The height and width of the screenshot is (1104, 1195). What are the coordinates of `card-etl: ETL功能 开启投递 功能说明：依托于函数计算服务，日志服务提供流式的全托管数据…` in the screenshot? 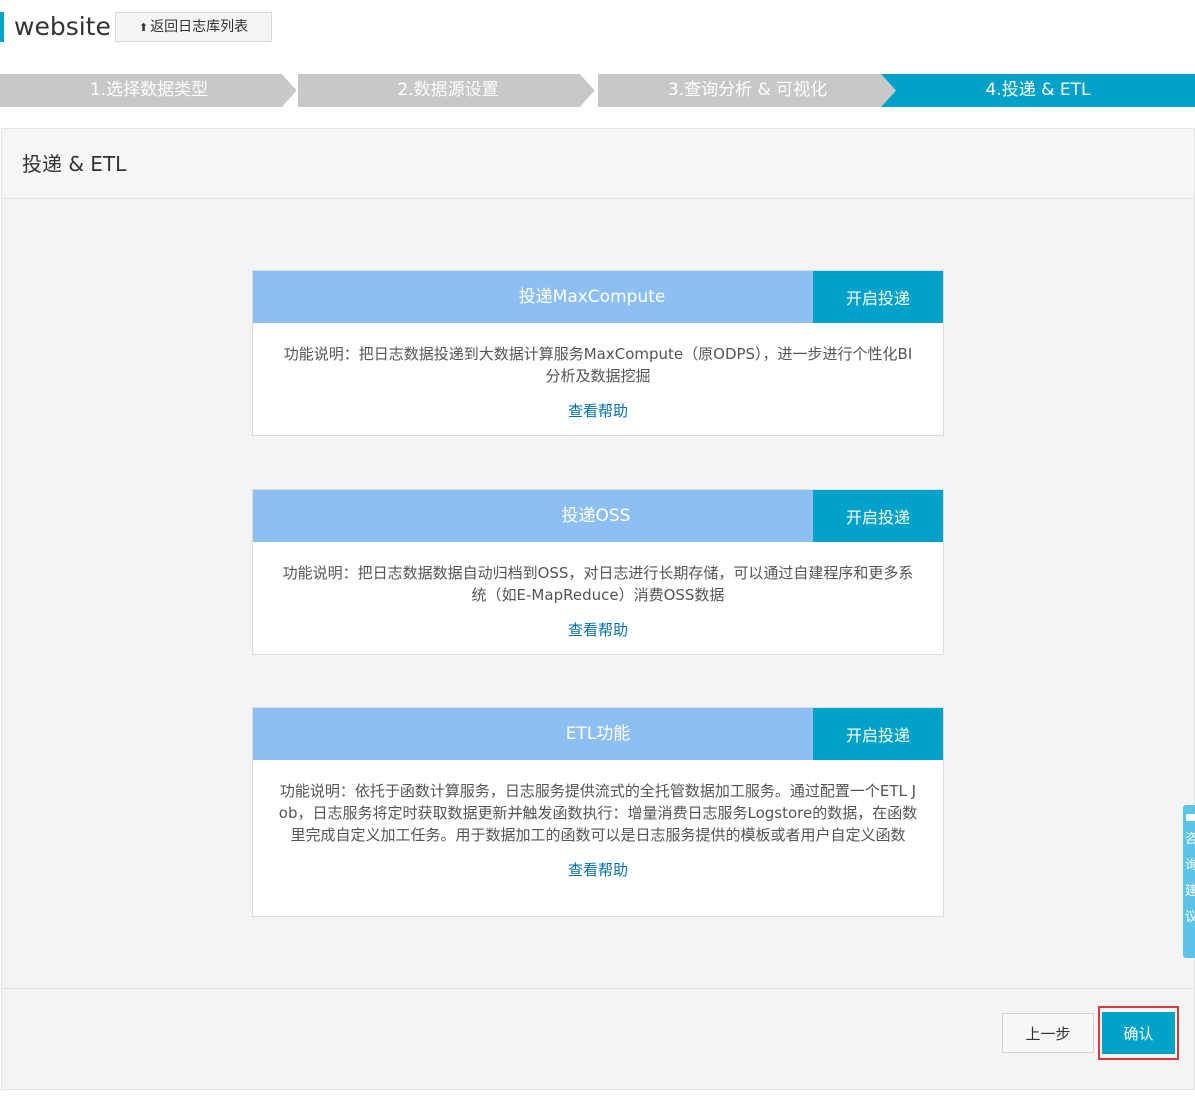 It's located at (598, 812).